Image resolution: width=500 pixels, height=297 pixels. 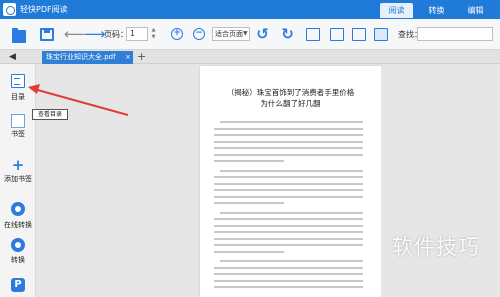 I want to click on open-folder-icon, so click(x=19, y=35).